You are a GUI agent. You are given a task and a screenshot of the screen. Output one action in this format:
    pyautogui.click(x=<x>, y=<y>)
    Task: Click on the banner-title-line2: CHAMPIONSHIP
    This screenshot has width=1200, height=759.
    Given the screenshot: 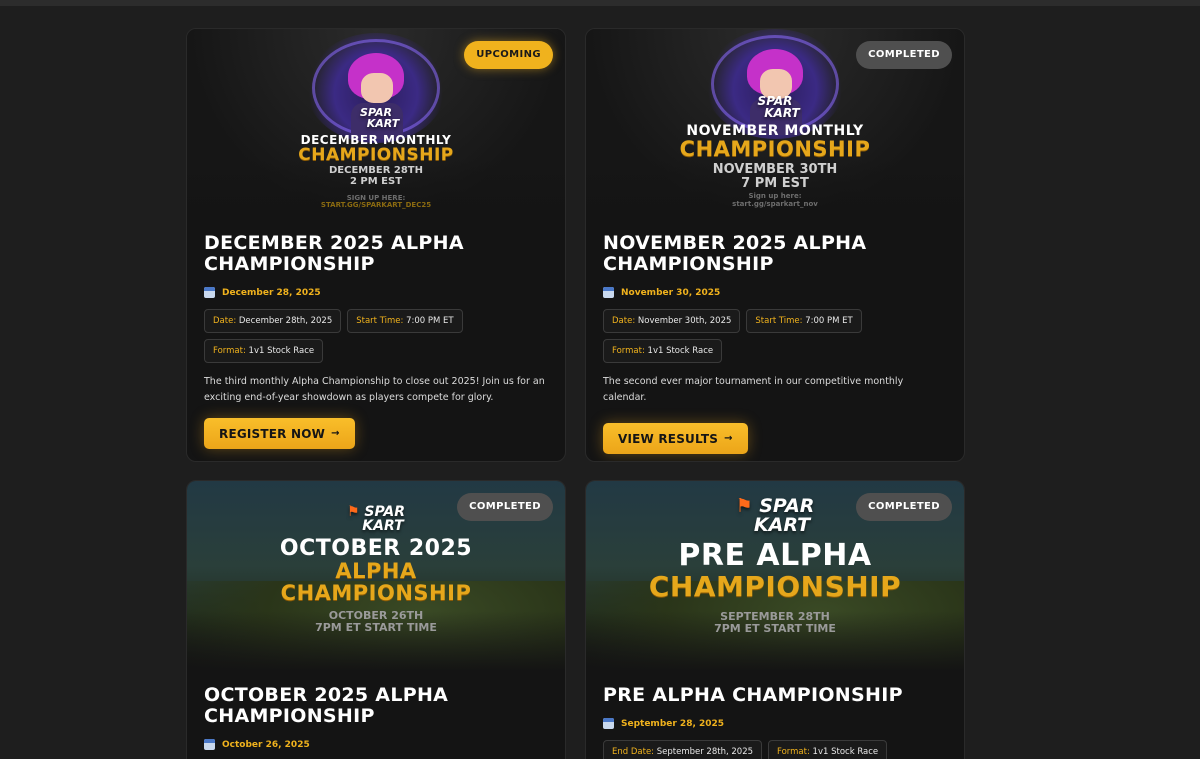 What is the action you would take?
    pyautogui.click(x=775, y=586)
    